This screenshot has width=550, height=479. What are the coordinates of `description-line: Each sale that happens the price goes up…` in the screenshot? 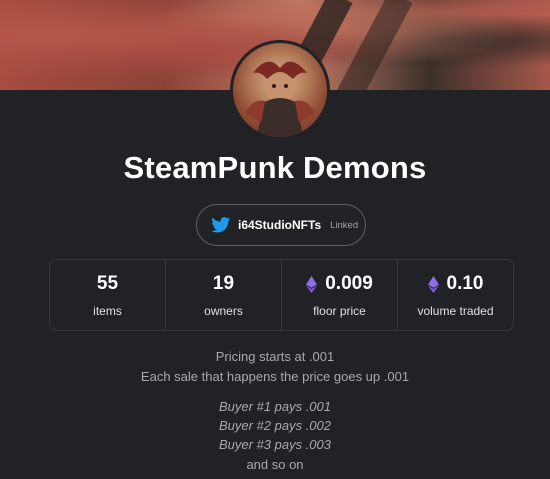 It's located at (275, 376).